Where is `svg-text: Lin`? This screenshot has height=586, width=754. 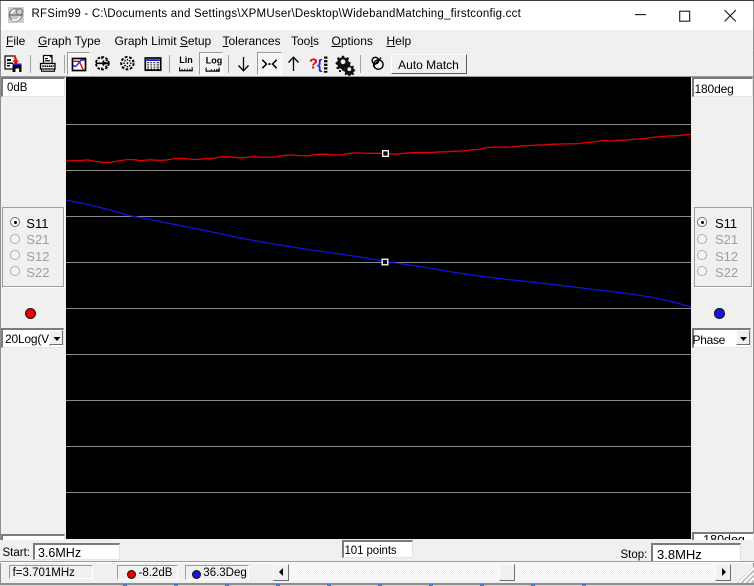
svg-text: Lin is located at coordinates (186, 60).